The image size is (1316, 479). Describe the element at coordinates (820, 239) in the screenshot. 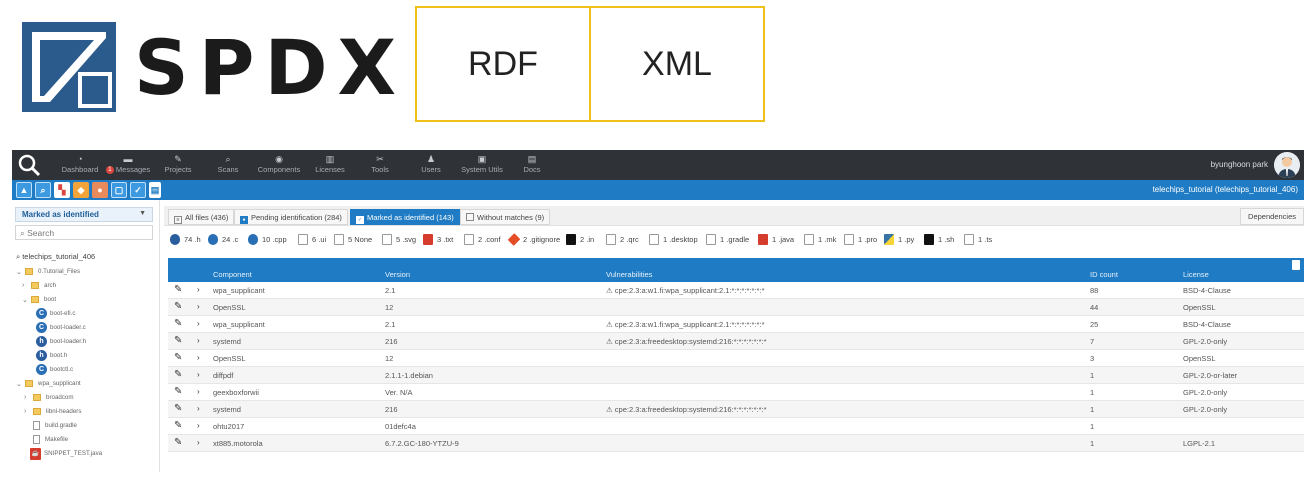

I see `filetype-mk: 1 .mk` at that location.